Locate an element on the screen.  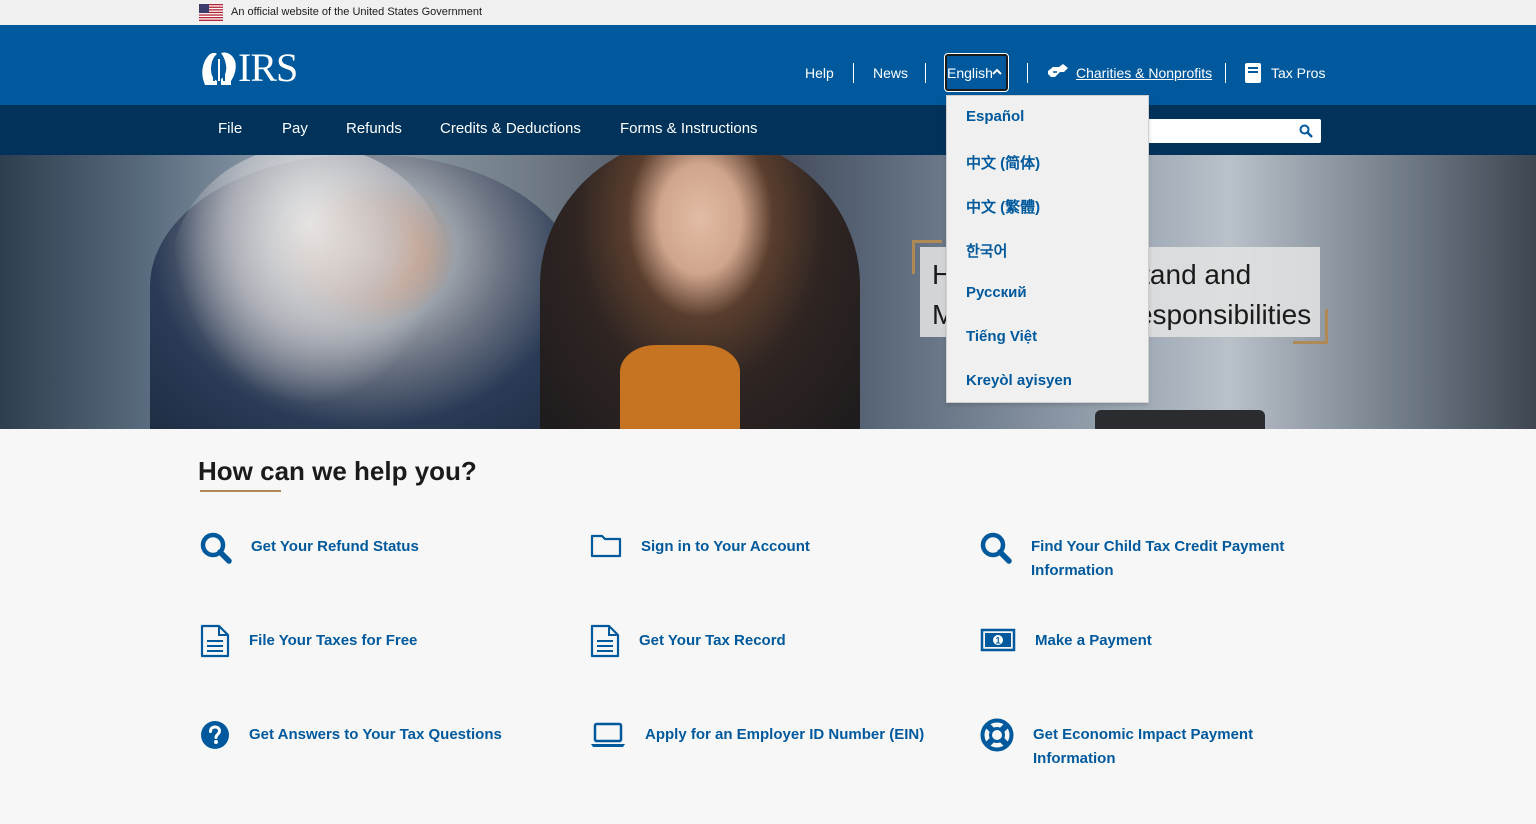
task-apply-ein: Apply for an Employer ID Number (EIN) is located at coordinates (795, 735).